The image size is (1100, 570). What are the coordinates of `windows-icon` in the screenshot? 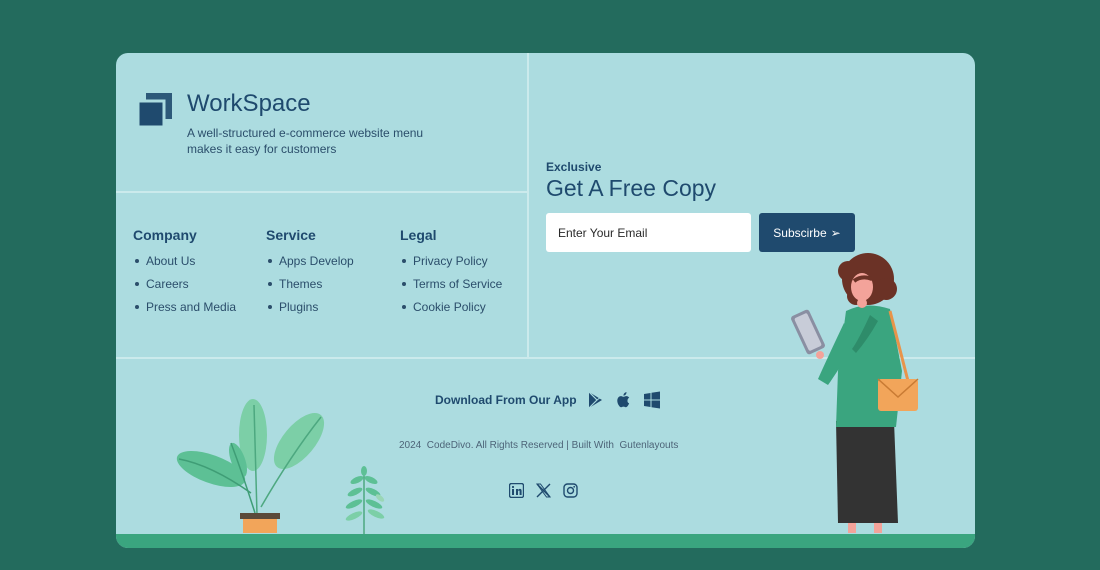 It's located at (652, 400).